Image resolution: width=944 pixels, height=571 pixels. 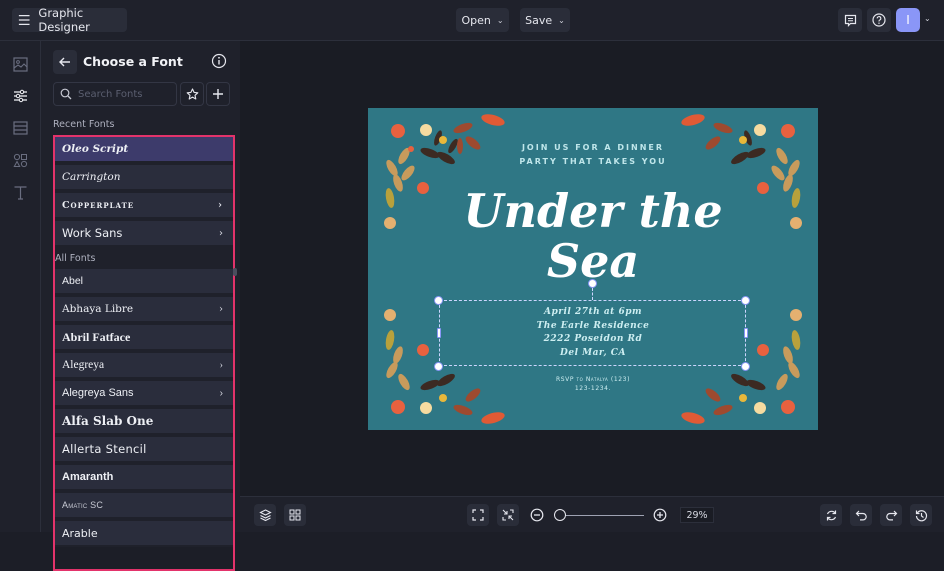 I want to click on info-icon, so click(x=219, y=61).